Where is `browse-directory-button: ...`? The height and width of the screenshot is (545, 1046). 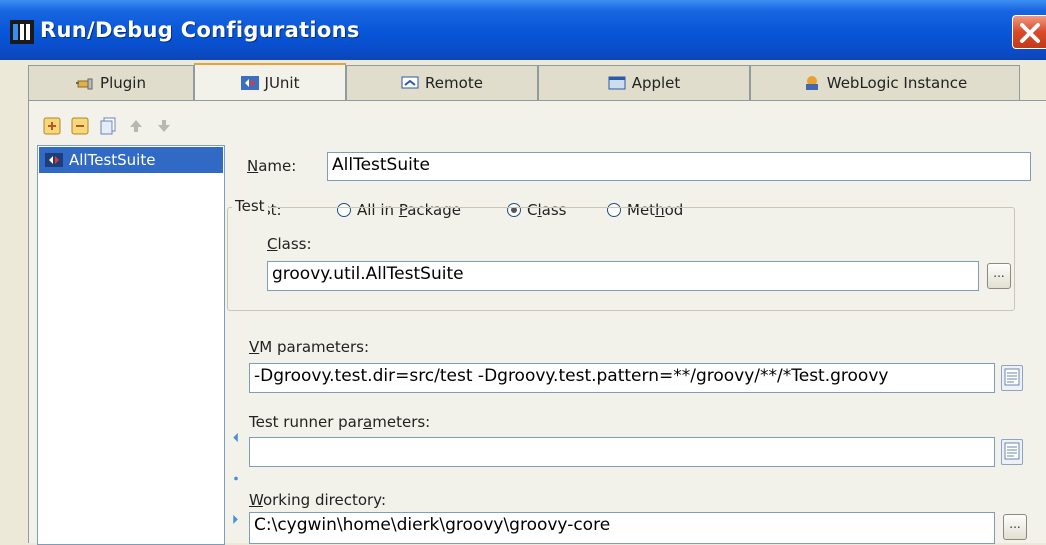
browse-directory-button: ... is located at coordinates (1015, 527).